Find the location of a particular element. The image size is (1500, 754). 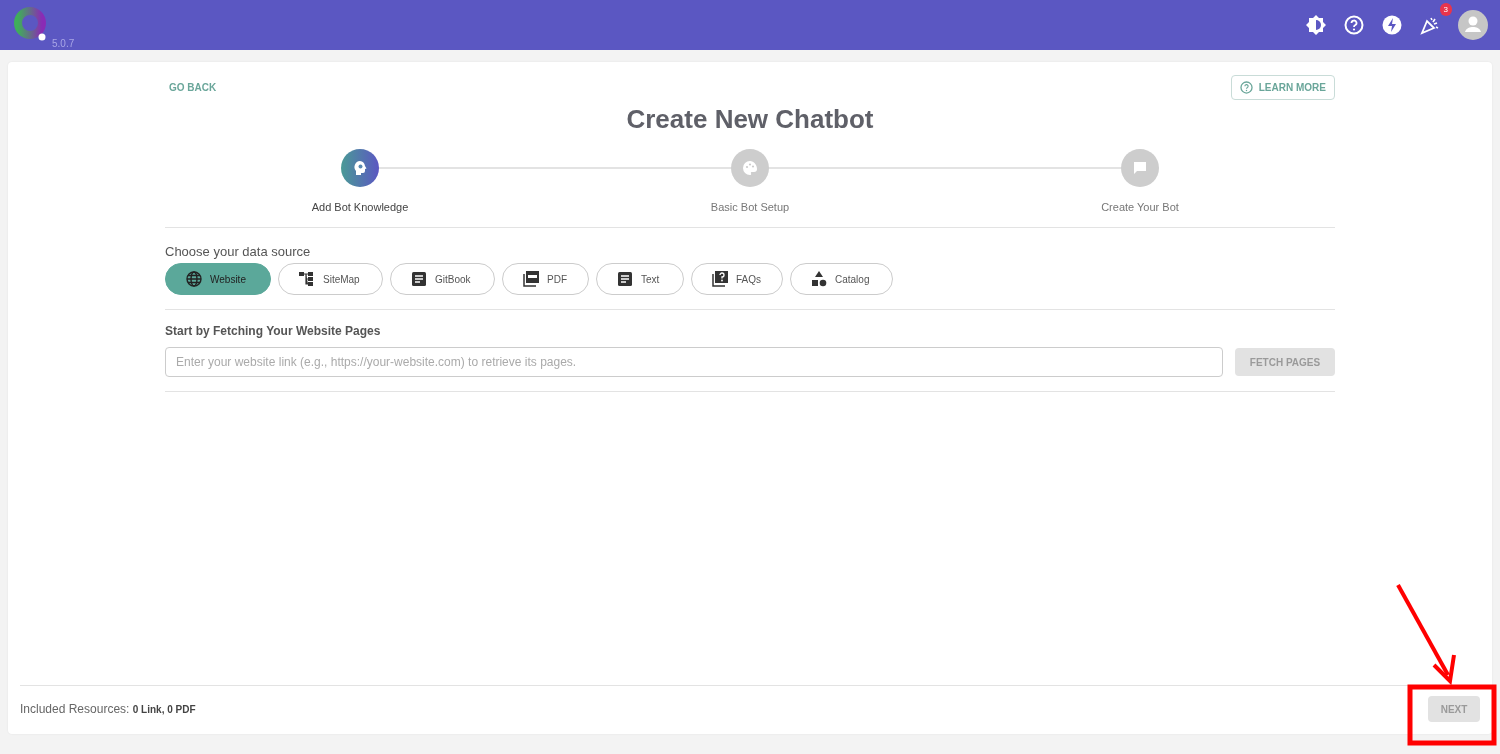

step-label: Basic Bot Setup is located at coordinates (750, 207).